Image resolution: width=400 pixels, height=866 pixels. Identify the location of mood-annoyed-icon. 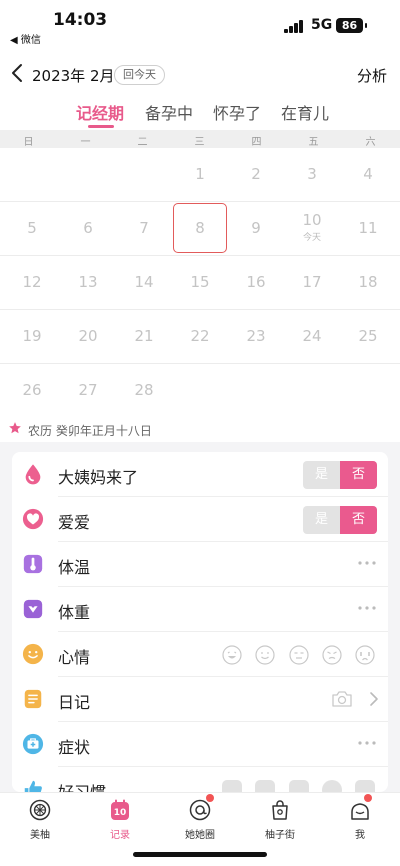
(332, 655).